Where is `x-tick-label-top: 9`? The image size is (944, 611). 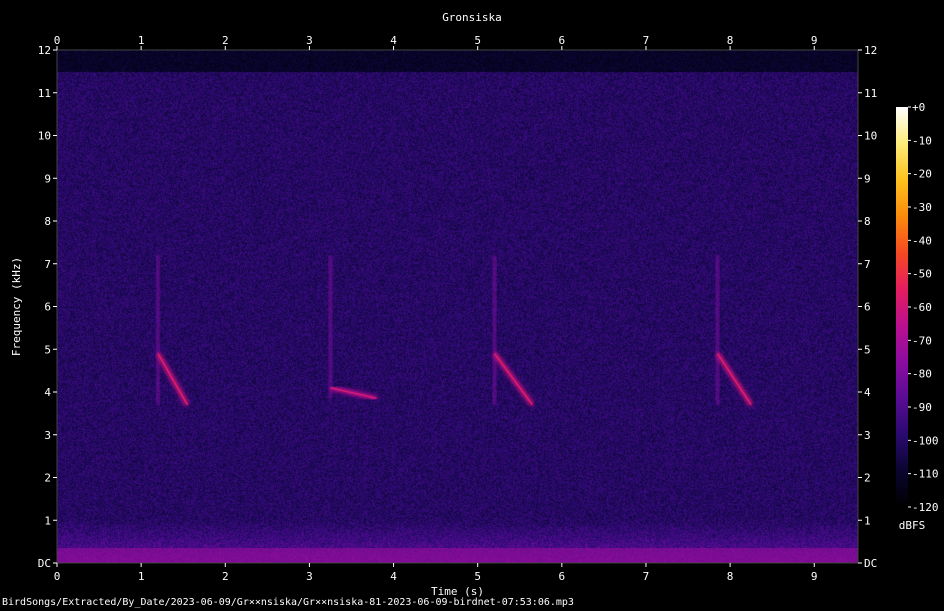
x-tick-label-top: 9 is located at coordinates (814, 40).